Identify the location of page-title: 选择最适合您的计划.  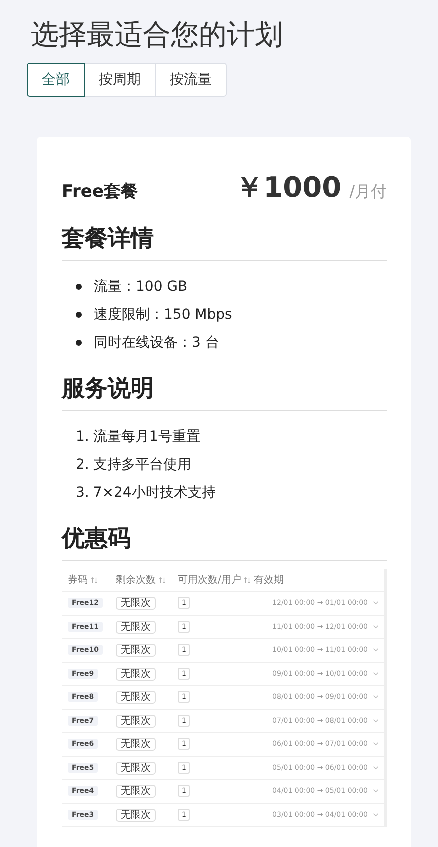
(157, 35).